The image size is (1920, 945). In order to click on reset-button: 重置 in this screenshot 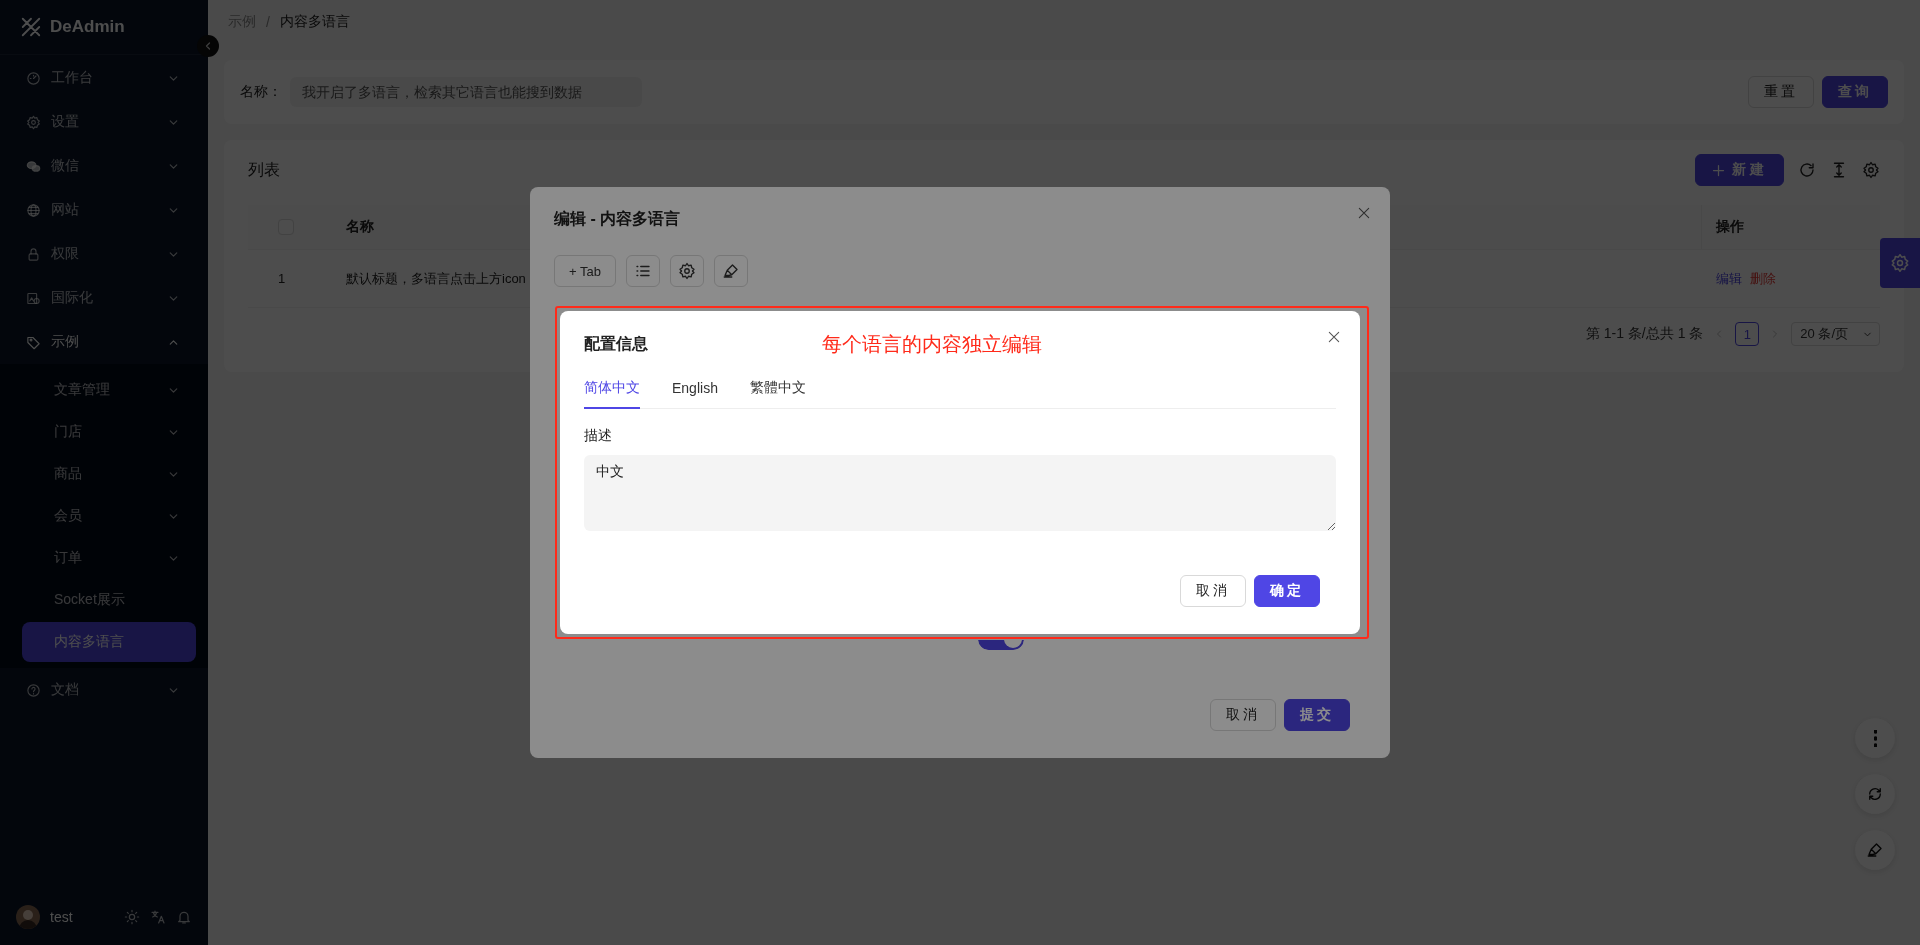, I will do `click(1781, 92)`.